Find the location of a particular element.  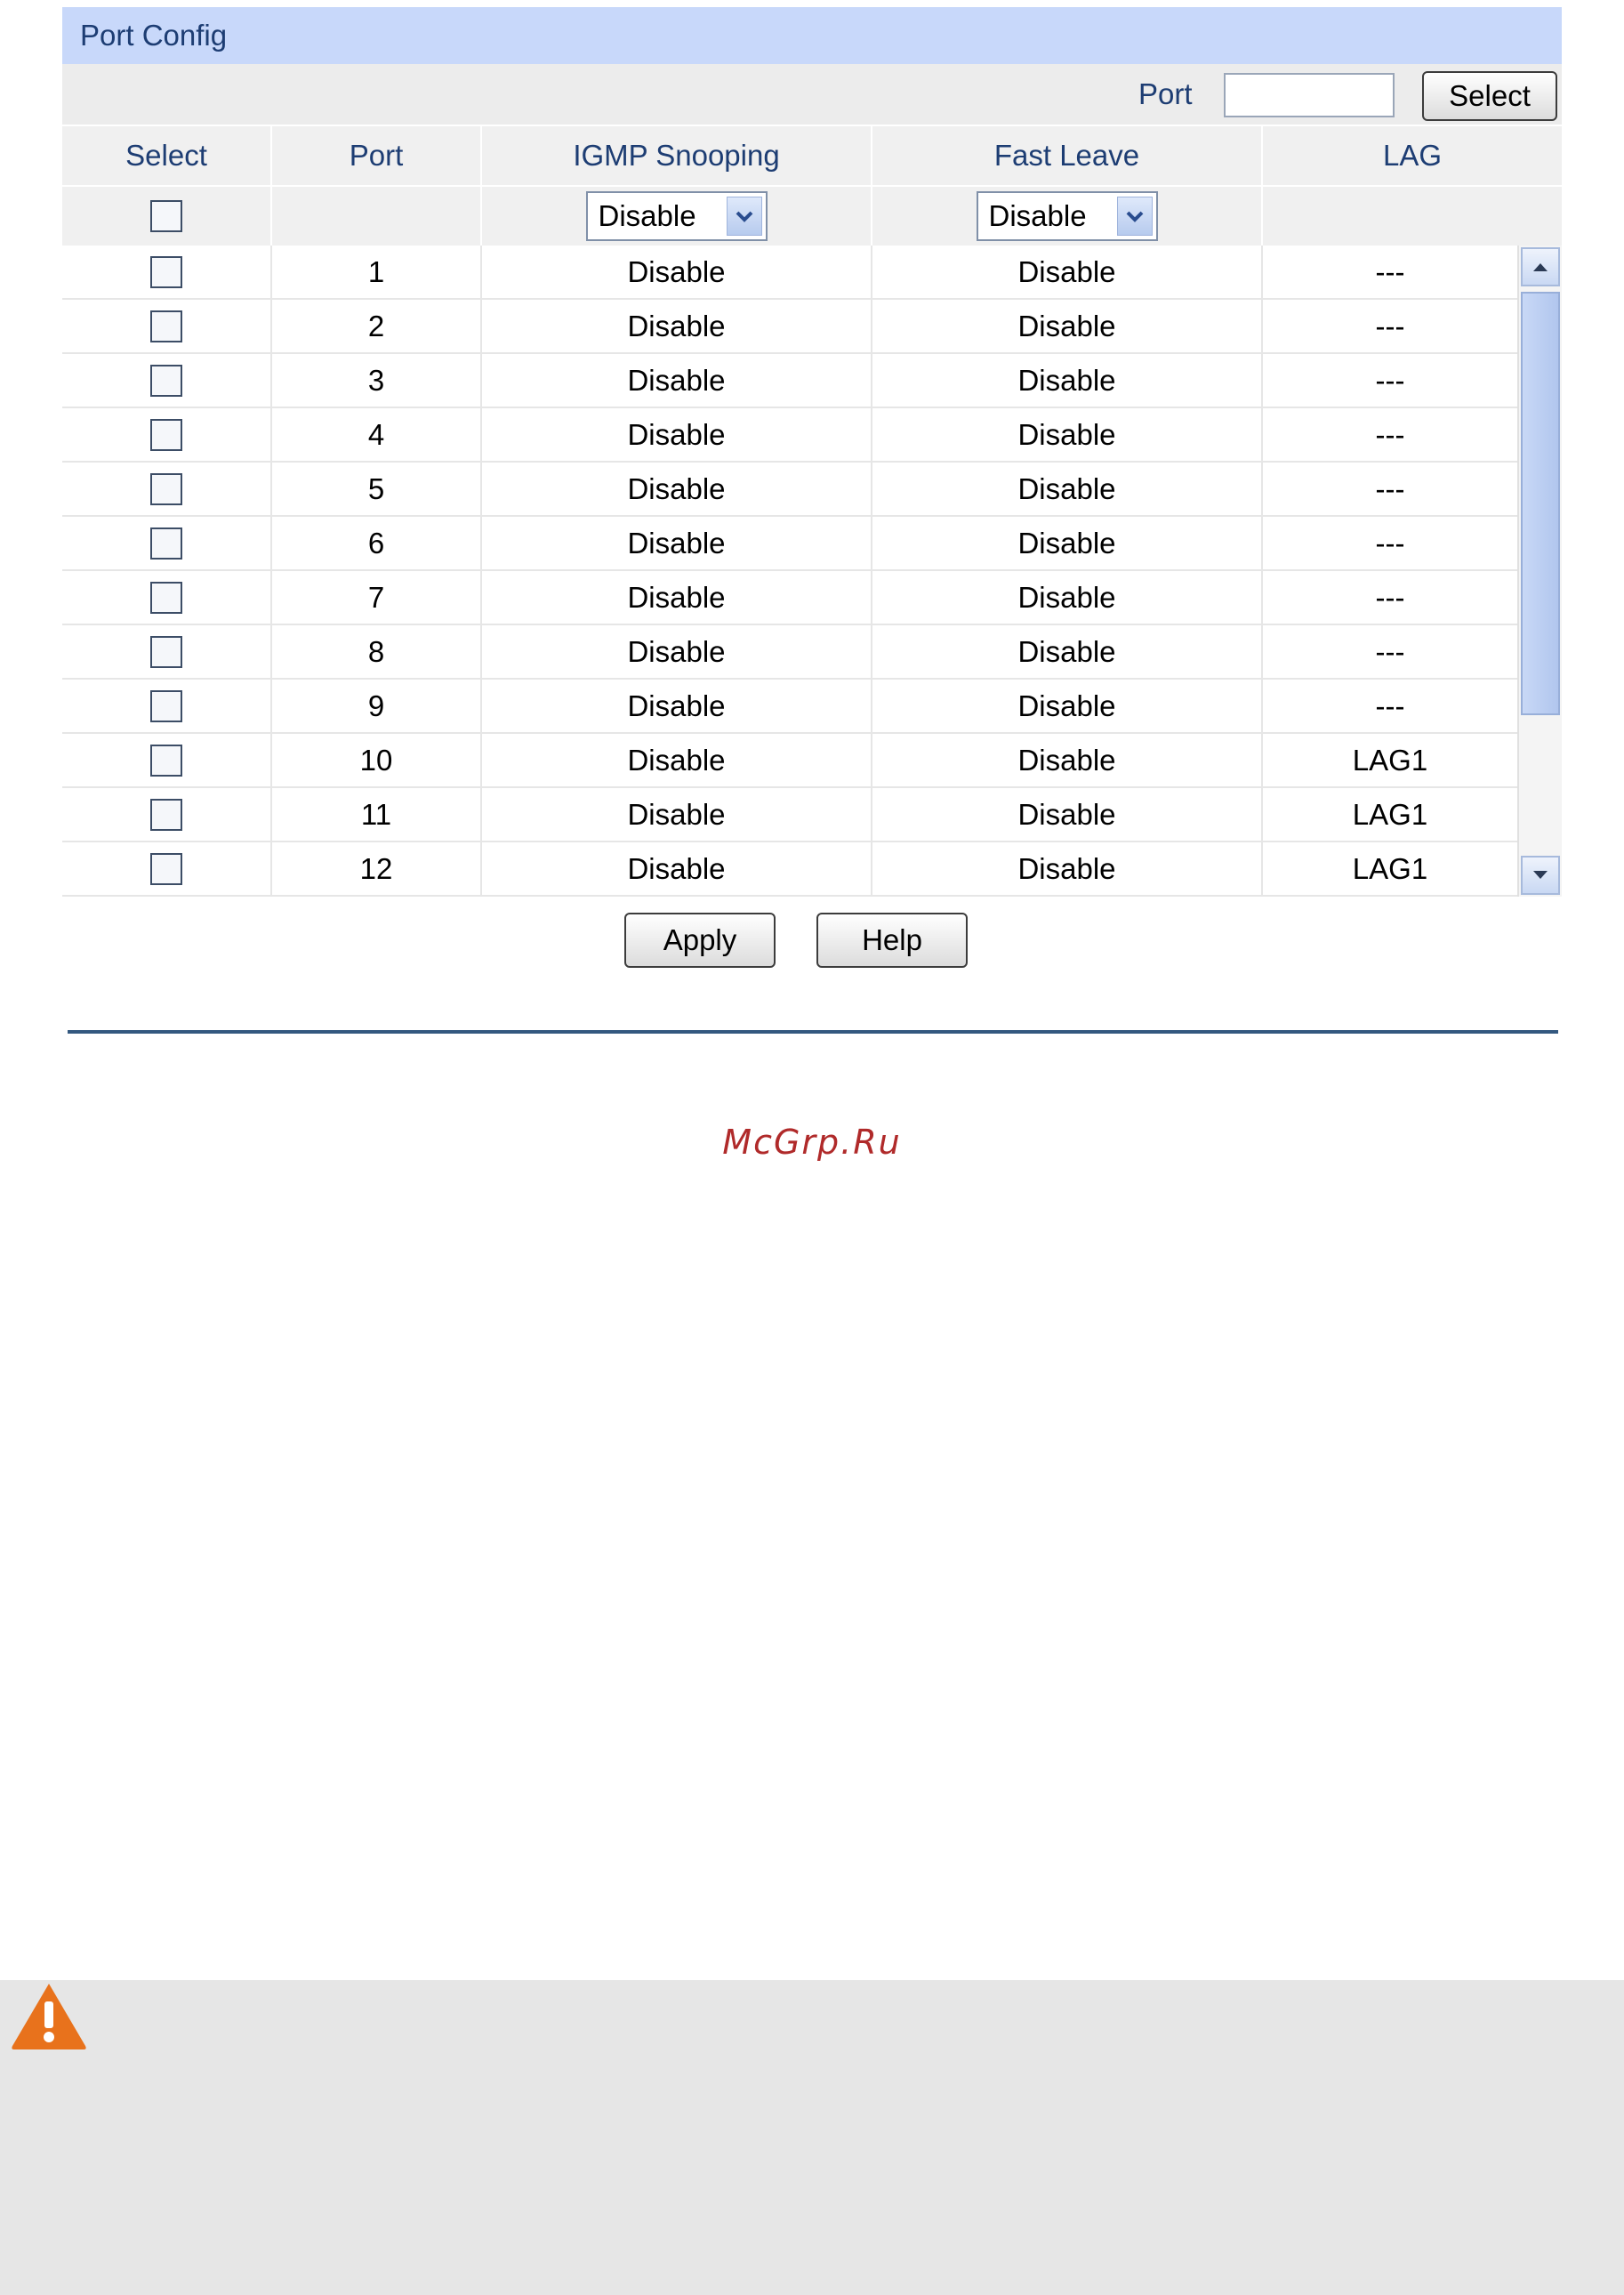

action-bar: Apply Help is located at coordinates (812, 945).